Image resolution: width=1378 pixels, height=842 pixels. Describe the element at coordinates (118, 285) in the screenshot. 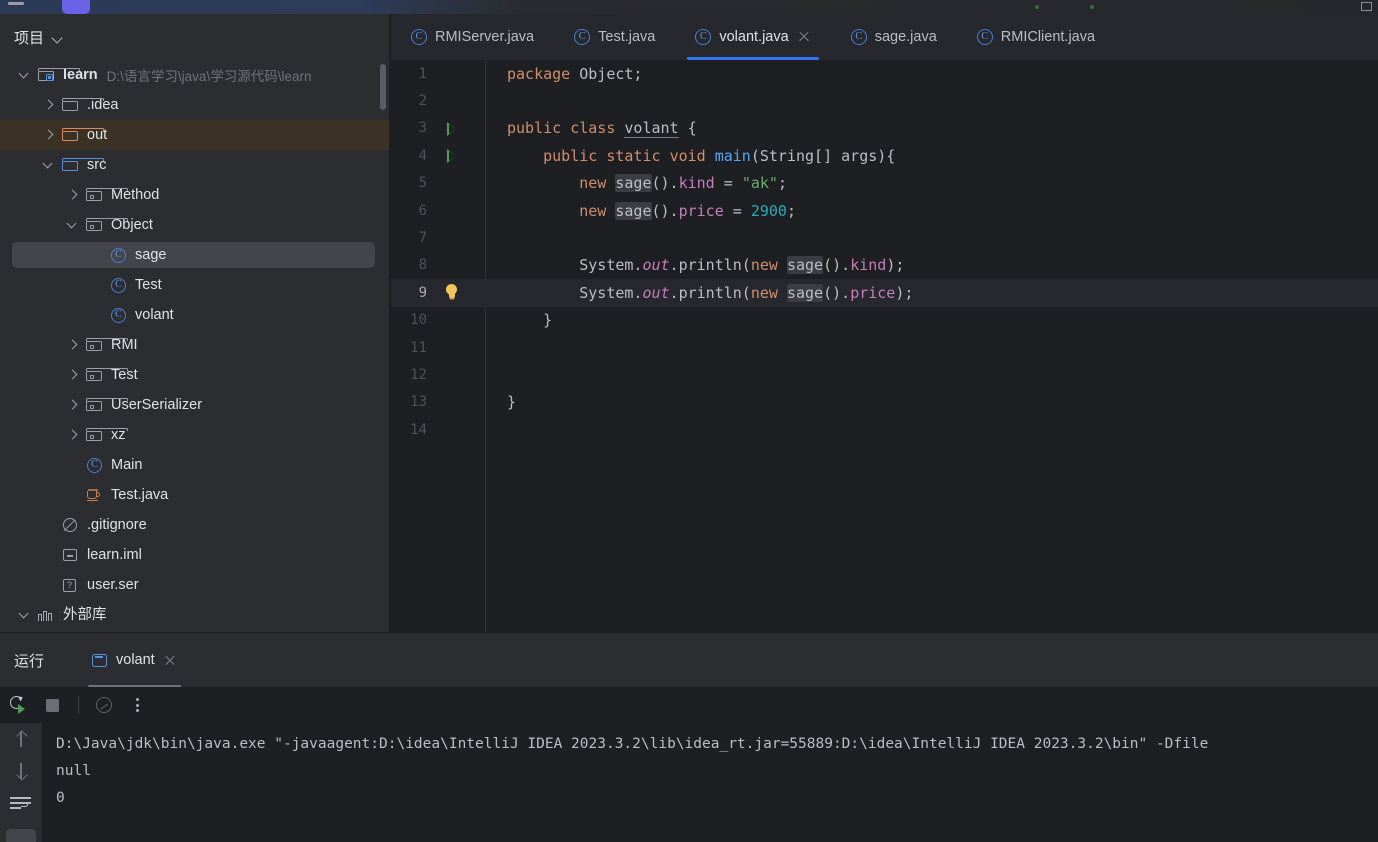

I see `class-icon: C` at that location.